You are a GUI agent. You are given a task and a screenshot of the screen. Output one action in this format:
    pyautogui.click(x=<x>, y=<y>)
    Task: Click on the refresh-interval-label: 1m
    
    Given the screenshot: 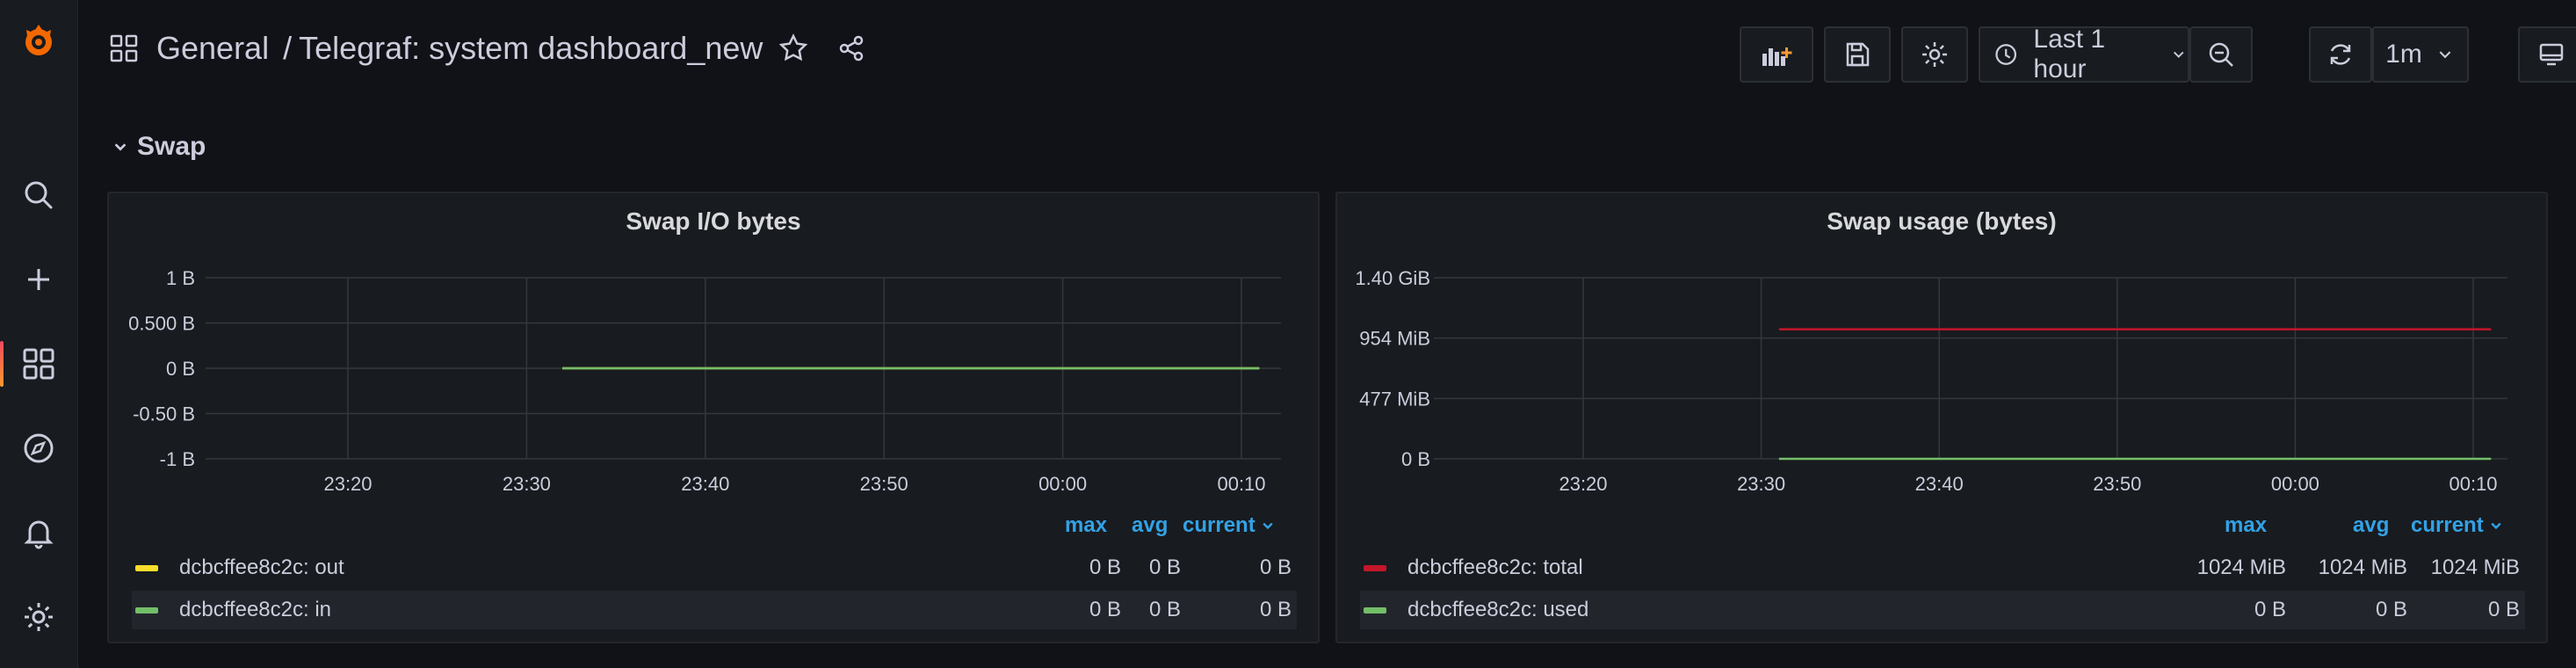 What is the action you would take?
    pyautogui.click(x=2403, y=54)
    